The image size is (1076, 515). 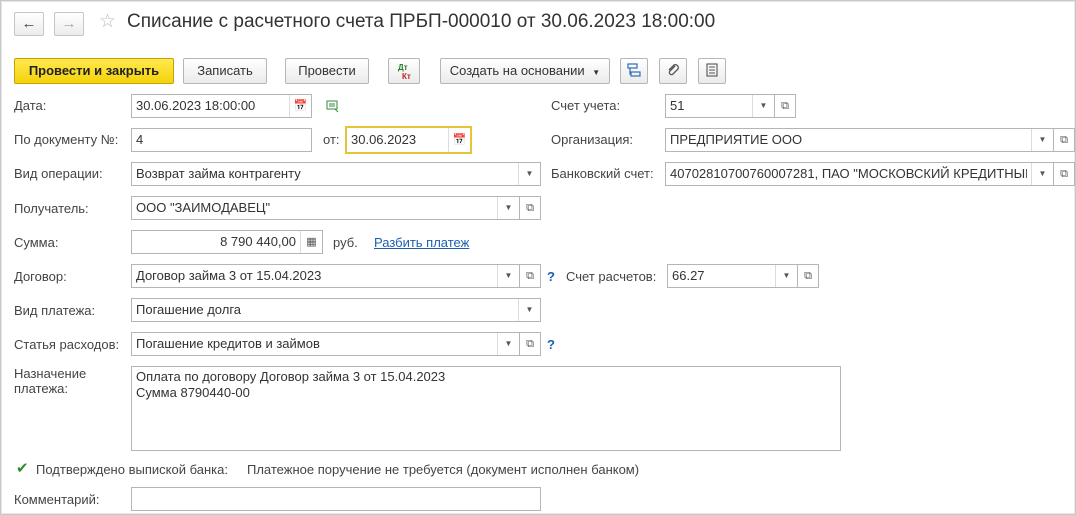 What do you see at coordinates (189, 309) in the screenshot?
I see `payment-type-value: Погашение долга` at bounding box center [189, 309].